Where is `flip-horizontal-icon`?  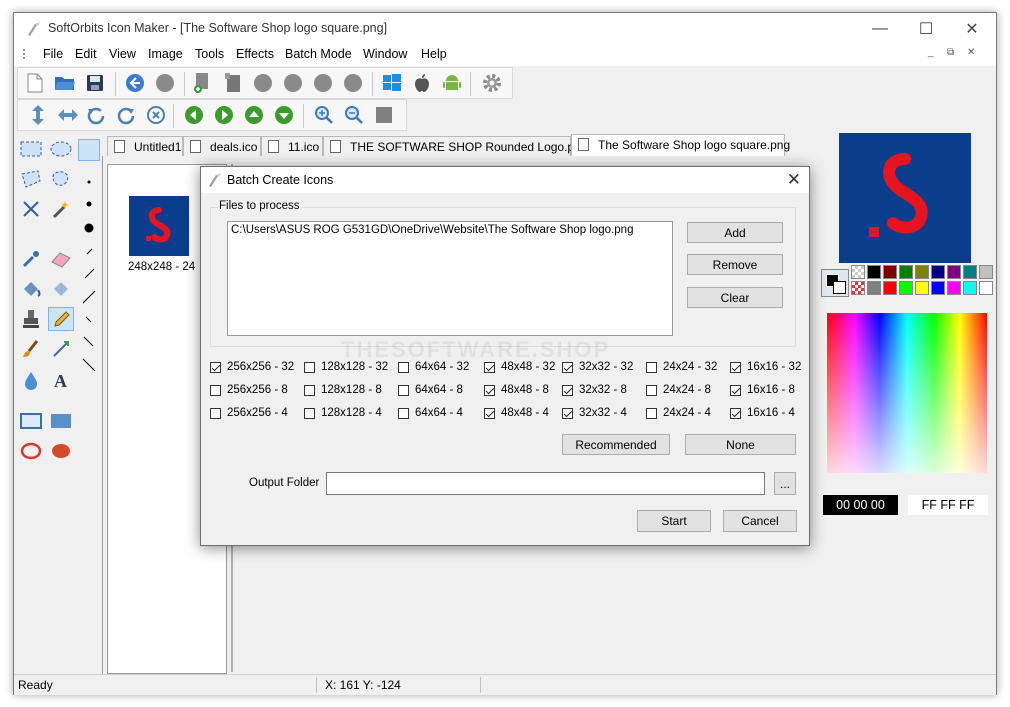 flip-horizontal-icon is located at coordinates (68, 115).